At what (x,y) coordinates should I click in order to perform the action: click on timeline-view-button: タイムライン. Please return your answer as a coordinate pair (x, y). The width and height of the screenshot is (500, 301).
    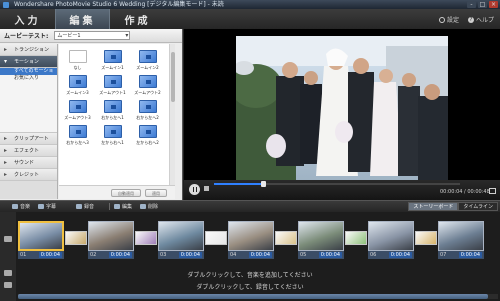
    Looking at the image, I should click on (478, 206).